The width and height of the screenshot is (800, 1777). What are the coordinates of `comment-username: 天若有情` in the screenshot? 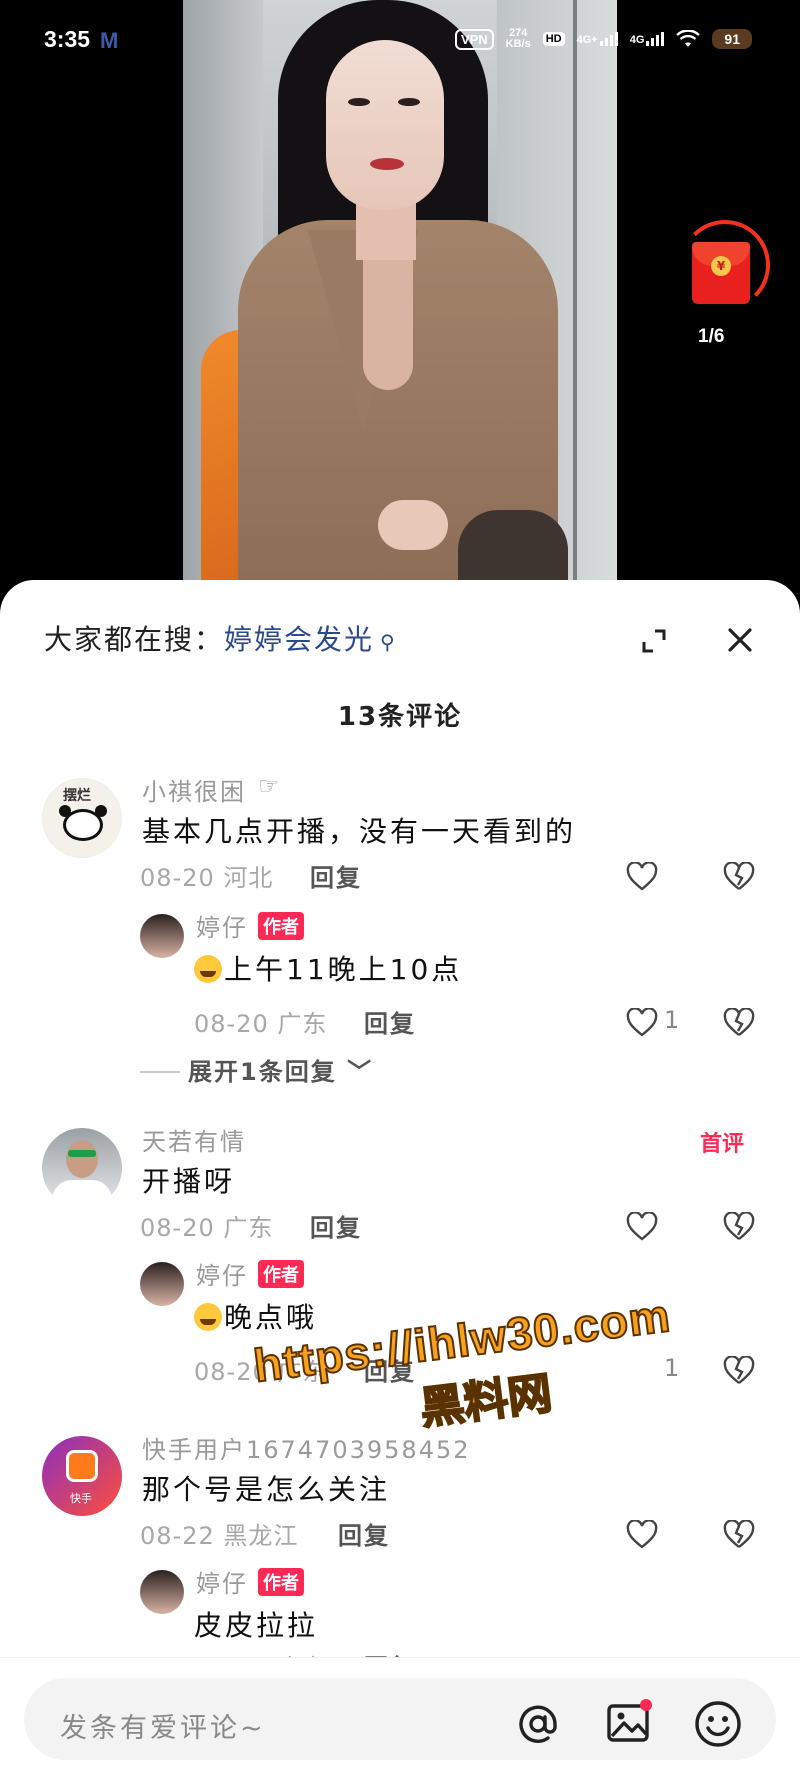 It's located at (194, 1139).